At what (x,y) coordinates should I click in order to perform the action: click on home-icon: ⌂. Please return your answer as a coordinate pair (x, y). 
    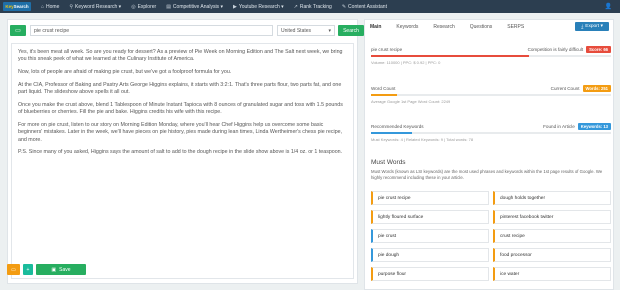
    Looking at the image, I should click on (43, 6).